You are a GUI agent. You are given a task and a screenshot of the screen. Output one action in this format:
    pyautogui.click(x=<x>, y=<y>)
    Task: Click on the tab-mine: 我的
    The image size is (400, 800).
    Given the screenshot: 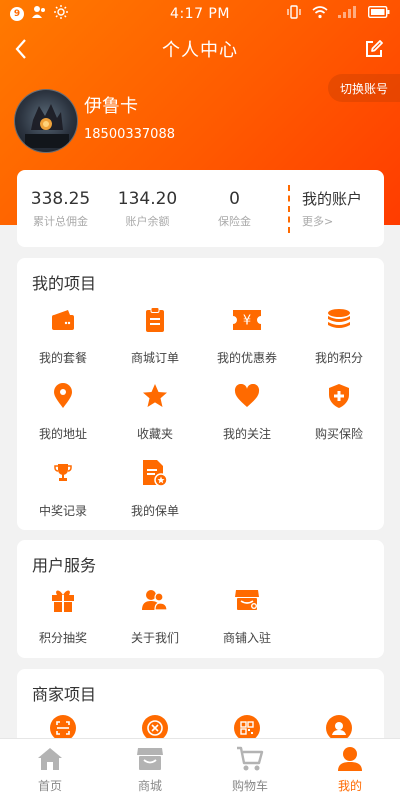 What is the action you would take?
    pyautogui.click(x=350, y=769)
    